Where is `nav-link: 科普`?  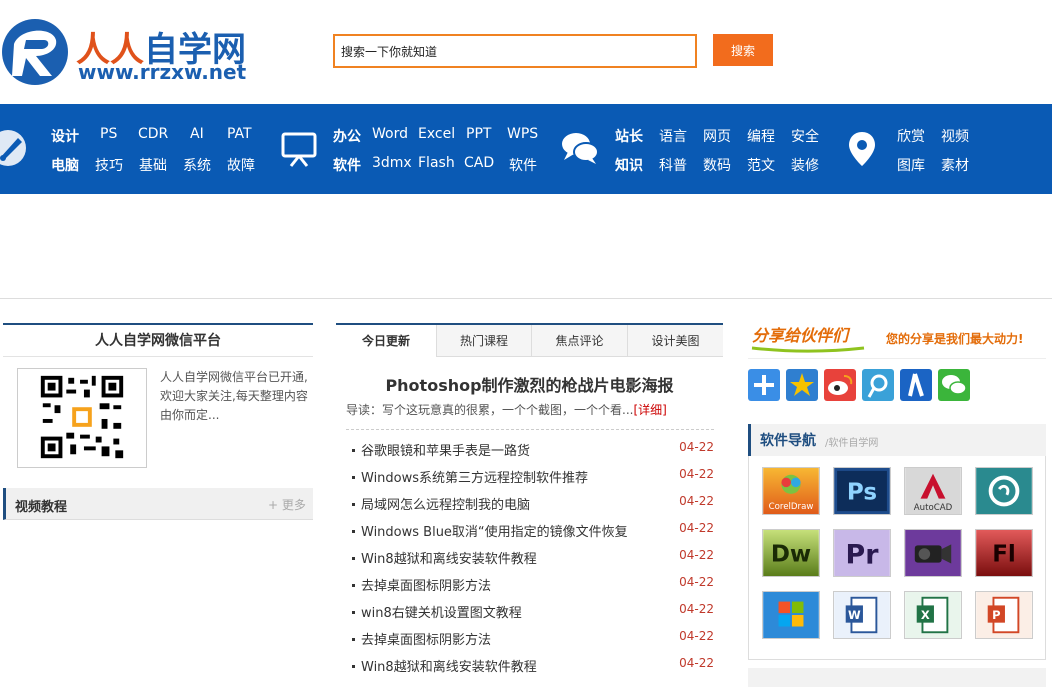 nav-link: 科普 is located at coordinates (673, 165).